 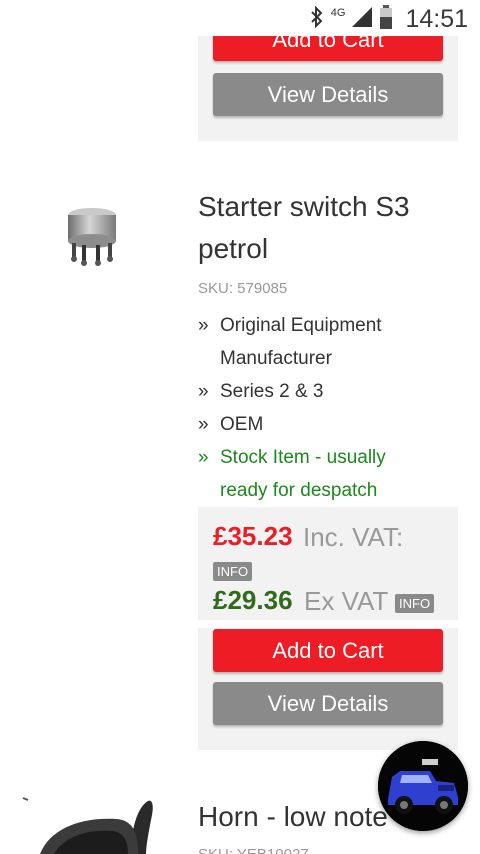 I want to click on add-to-cart-label: Add to Cart, so click(x=328, y=650).